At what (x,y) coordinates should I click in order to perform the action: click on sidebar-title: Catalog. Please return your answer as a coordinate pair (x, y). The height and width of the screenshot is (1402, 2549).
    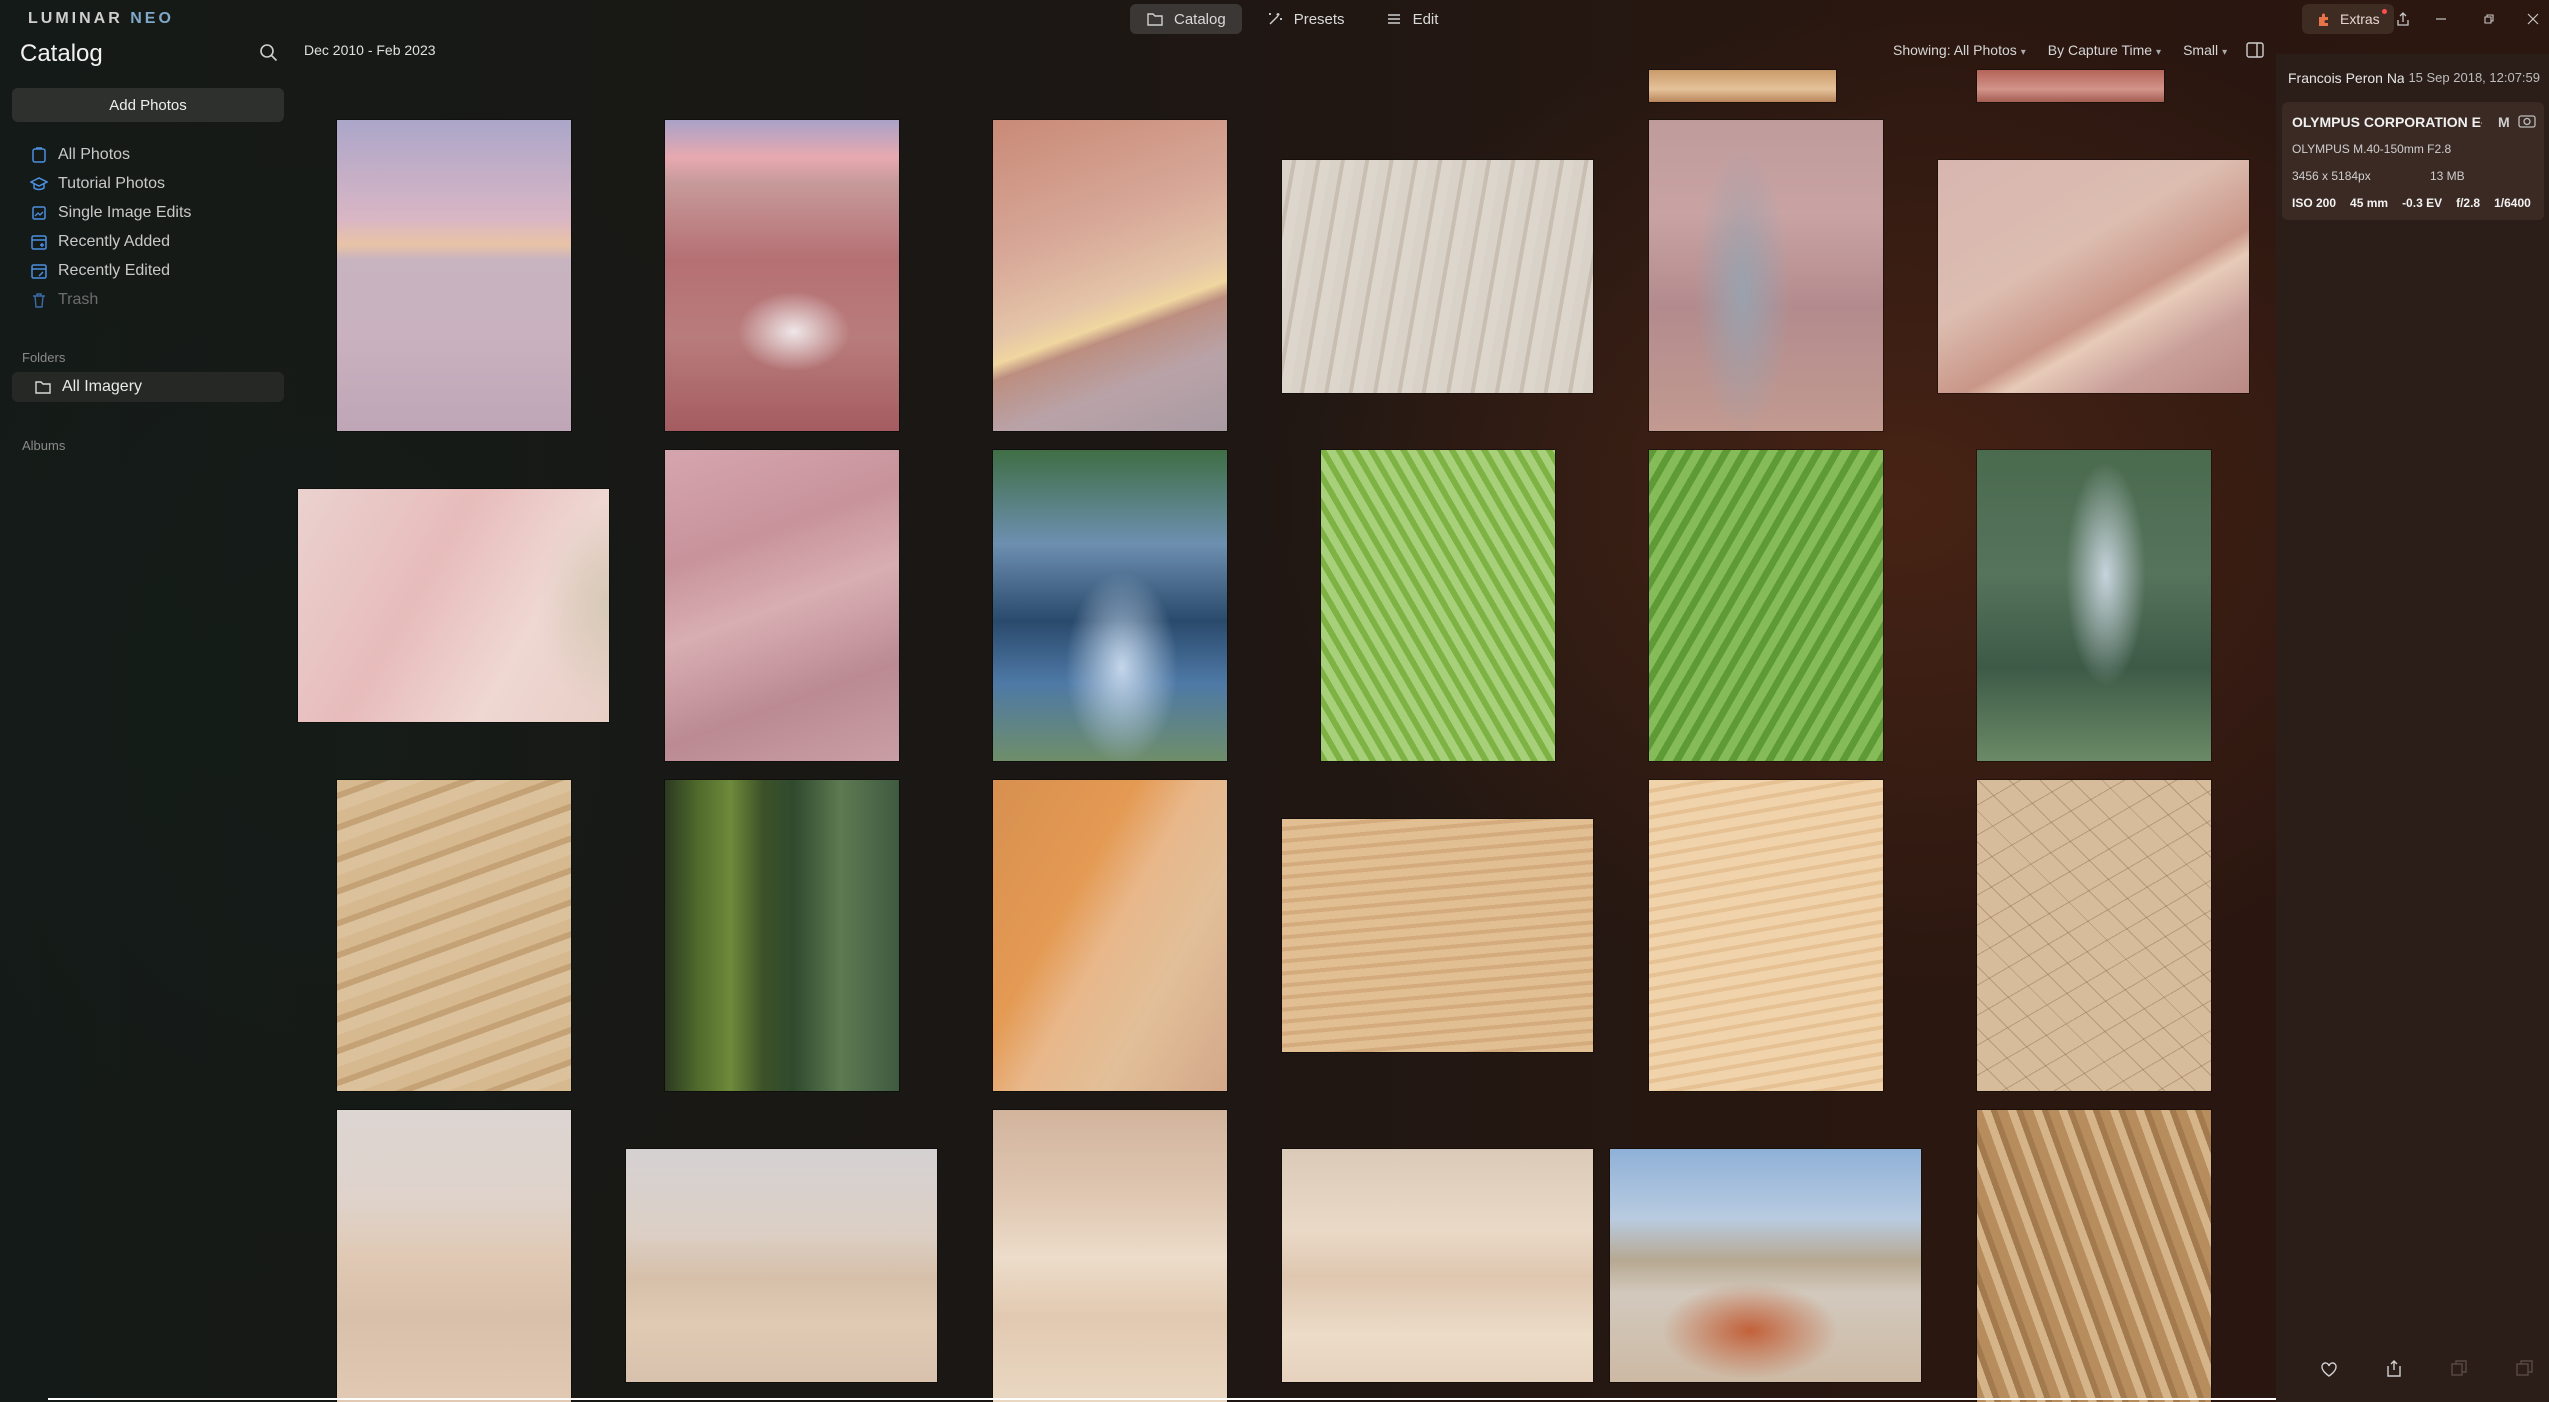
    Looking at the image, I should click on (61, 53).